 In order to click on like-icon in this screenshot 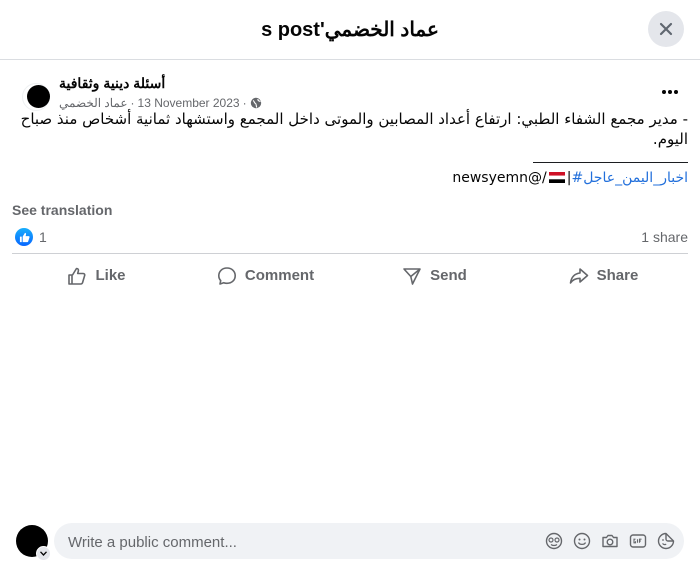, I will do `click(77, 276)`.